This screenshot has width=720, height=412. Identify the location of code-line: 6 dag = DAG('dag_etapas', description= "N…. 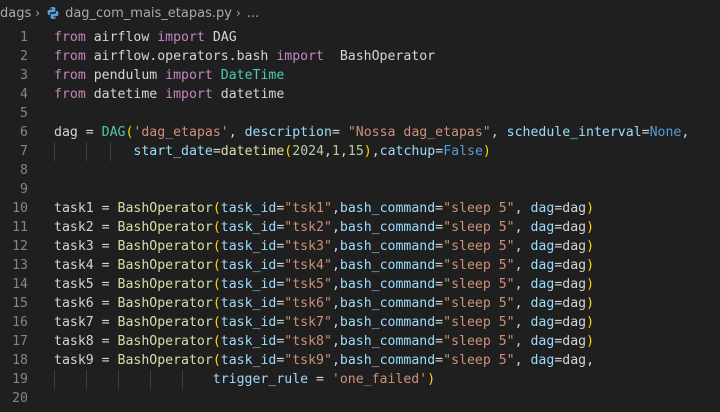
(360, 132).